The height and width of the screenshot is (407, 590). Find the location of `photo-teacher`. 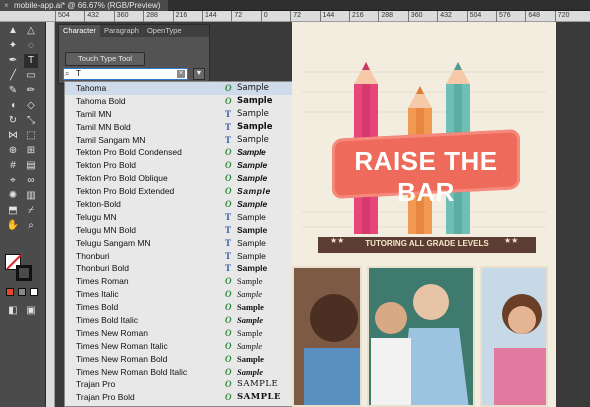

photo-teacher is located at coordinates (421, 336).